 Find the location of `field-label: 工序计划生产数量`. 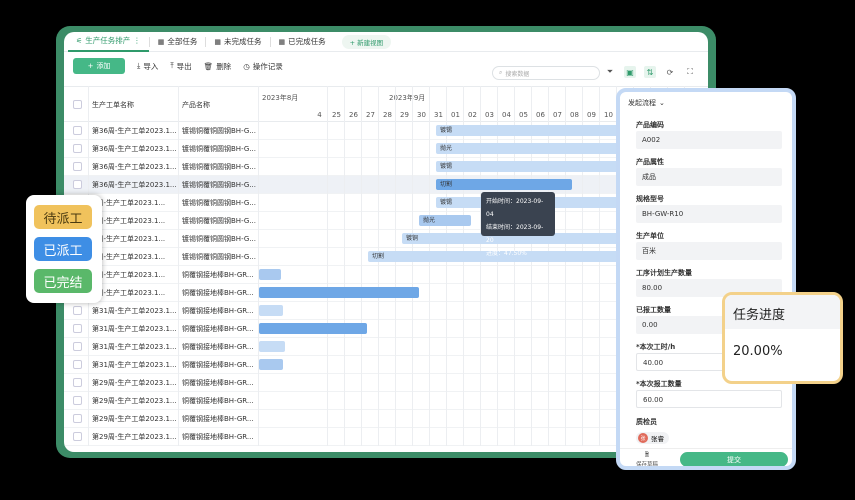

field-label: 工序计划生产数量 is located at coordinates (664, 273).